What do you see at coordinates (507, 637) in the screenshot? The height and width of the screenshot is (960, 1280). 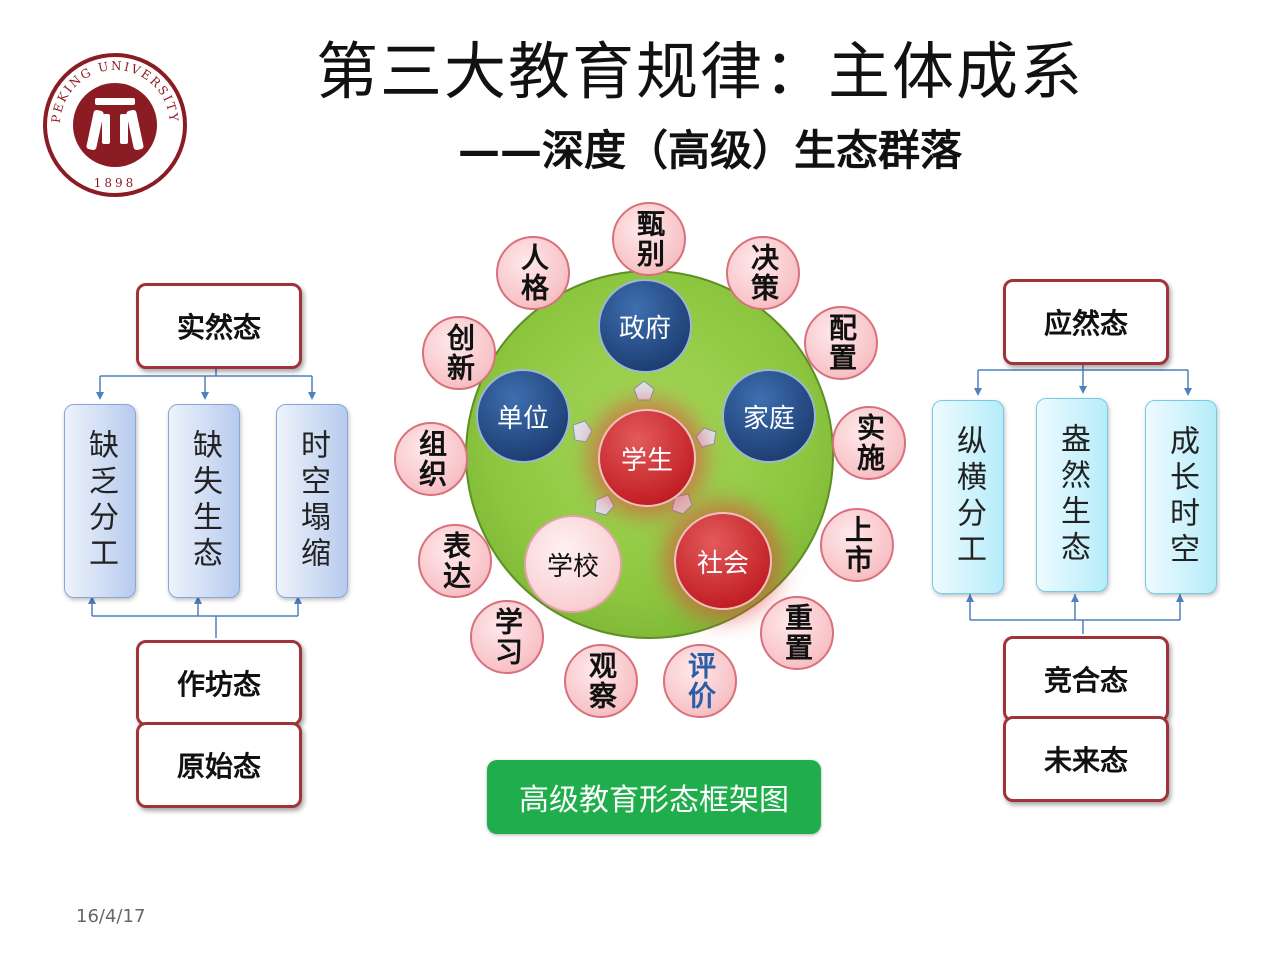 I see `ring-learning: 学习` at bounding box center [507, 637].